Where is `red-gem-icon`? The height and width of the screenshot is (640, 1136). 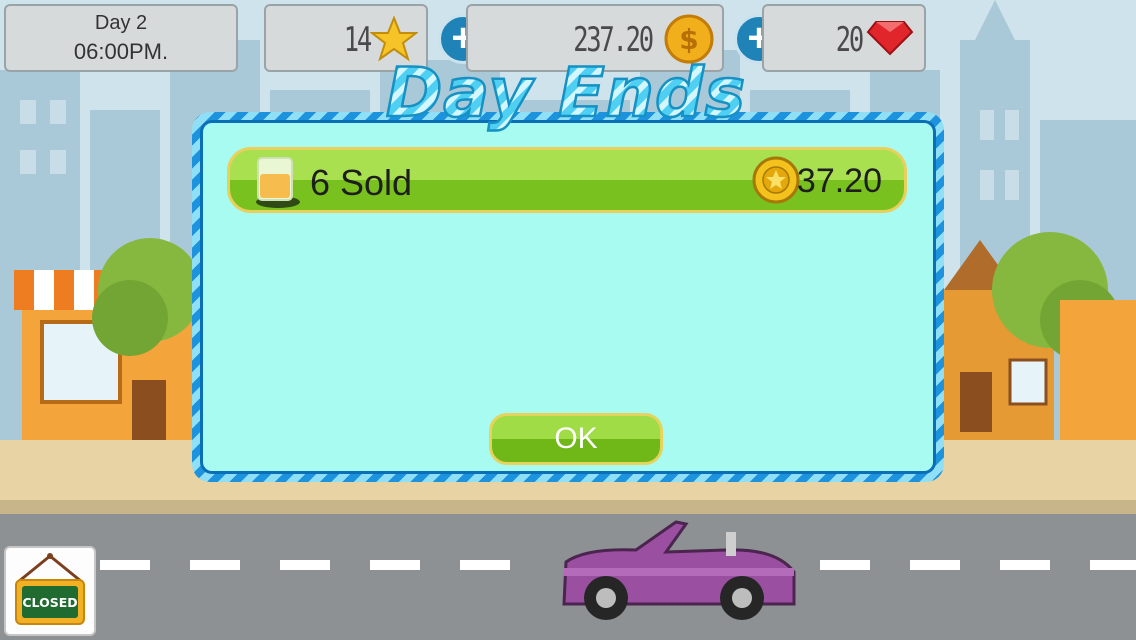 red-gem-icon is located at coordinates (890, 38).